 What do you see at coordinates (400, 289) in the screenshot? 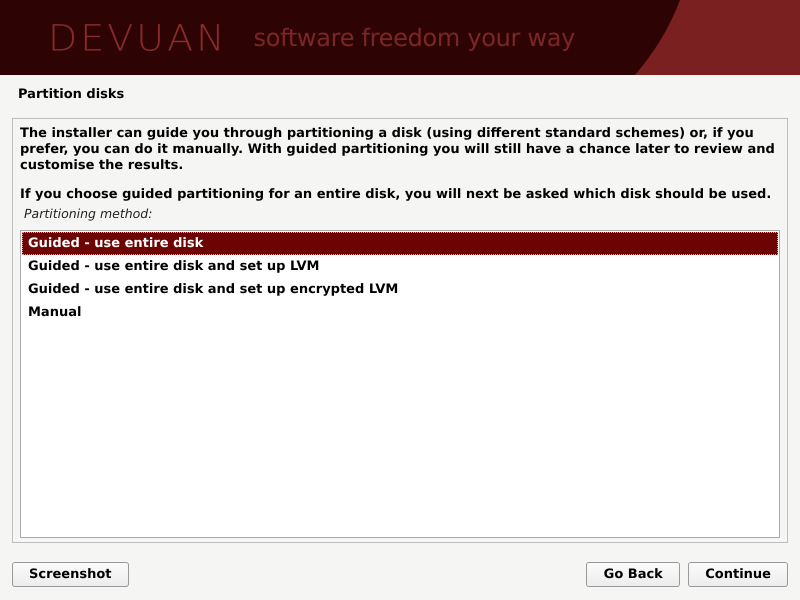
I see `list-item: Guided - use entire disk and set up encrypted LVM` at bounding box center [400, 289].